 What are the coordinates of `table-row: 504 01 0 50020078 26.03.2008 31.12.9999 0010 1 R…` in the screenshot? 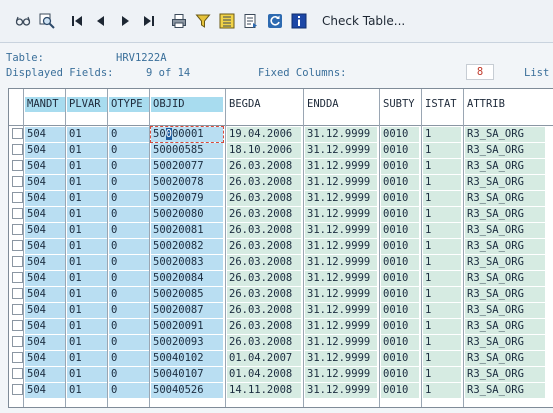 It's located at (281, 183).